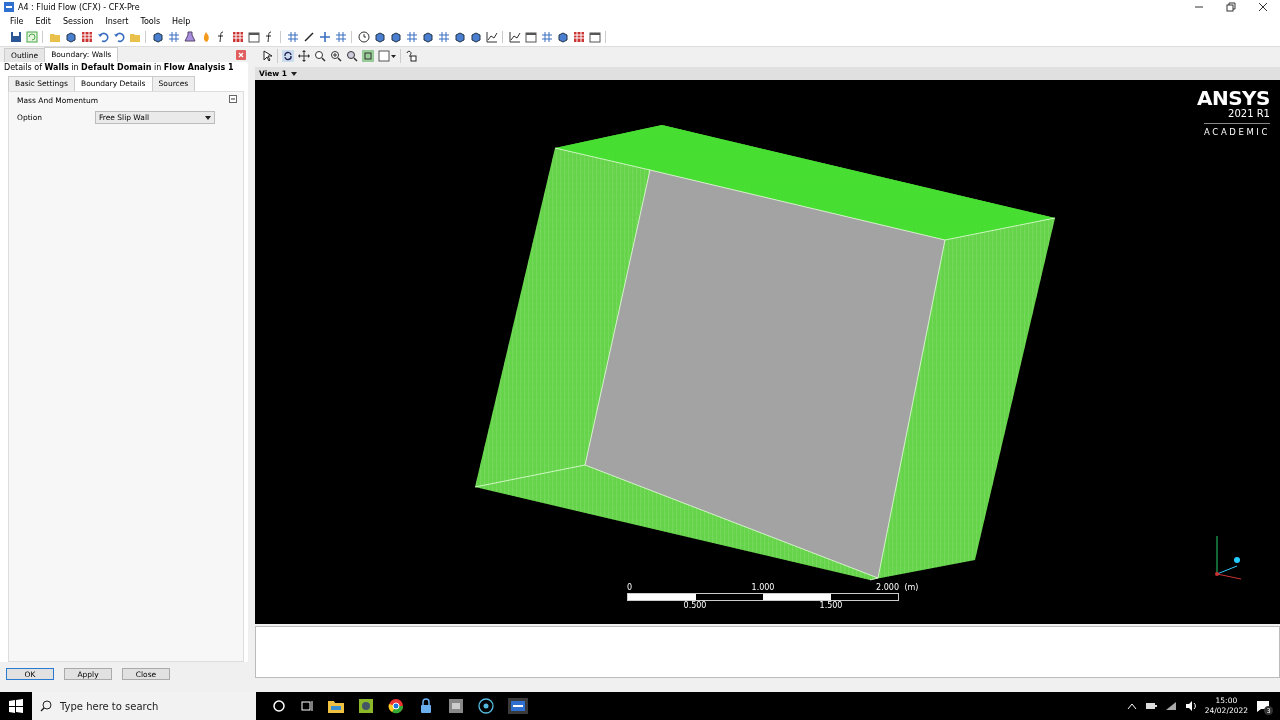 Image resolution: width=1280 pixels, height=720 pixels. Describe the element at coordinates (79, 7) in the screenshot. I see `window-title: A4 : Fluid Flow (CFX) - CFX-Pre` at that location.